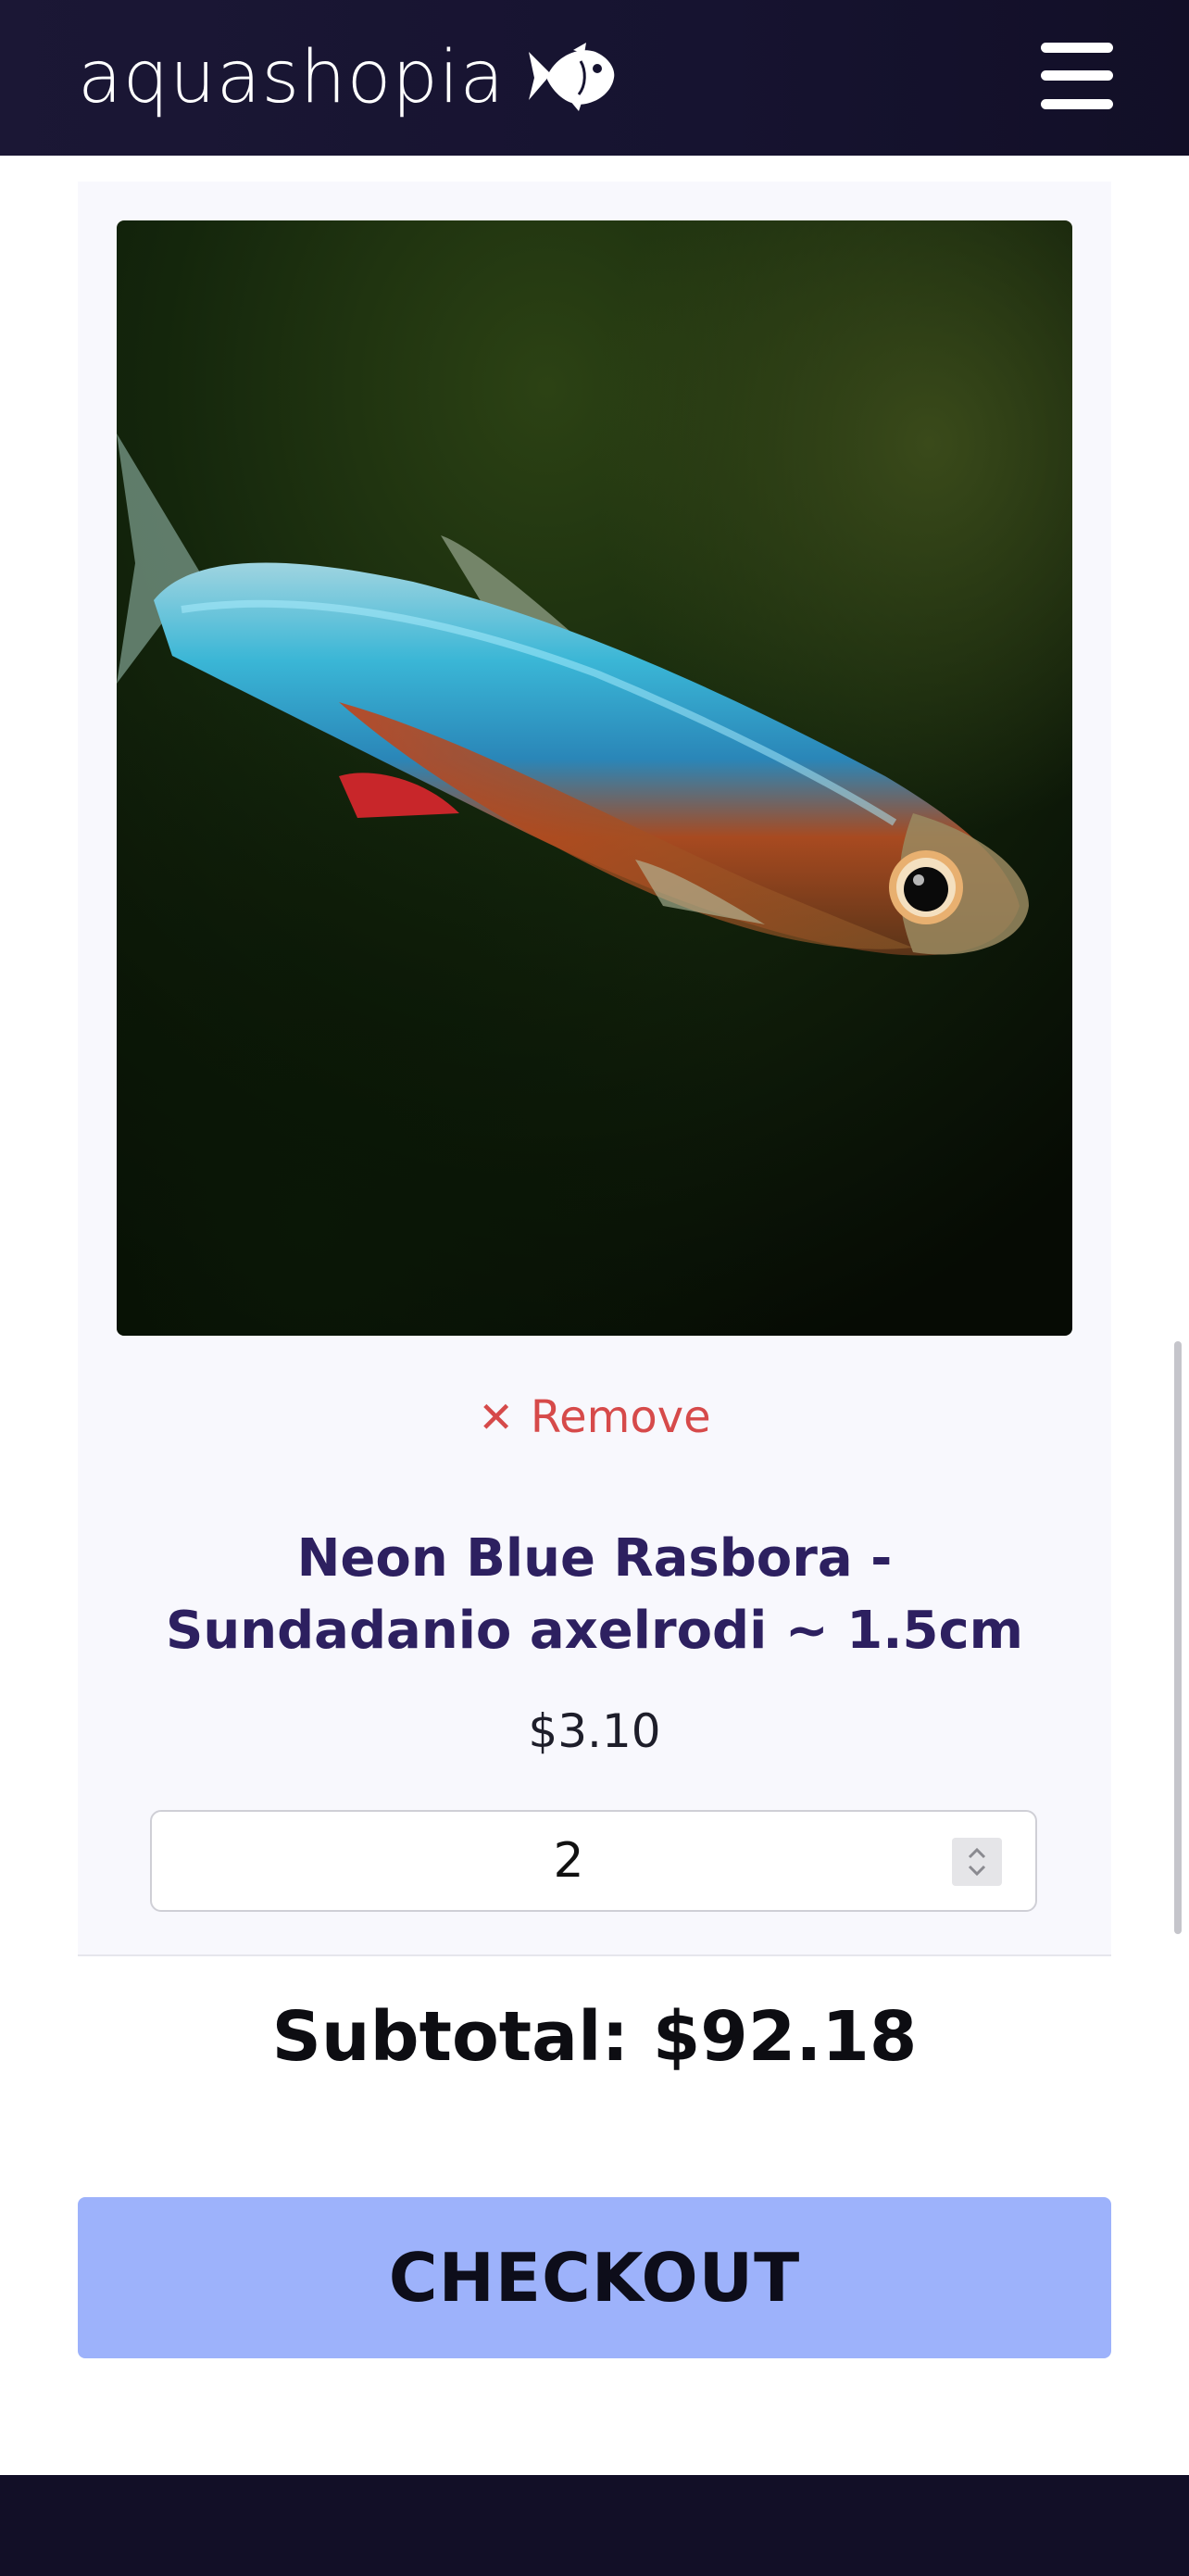 The width and height of the screenshot is (1189, 2576). What do you see at coordinates (620, 1417) in the screenshot?
I see `remove-label: Remove` at bounding box center [620, 1417].